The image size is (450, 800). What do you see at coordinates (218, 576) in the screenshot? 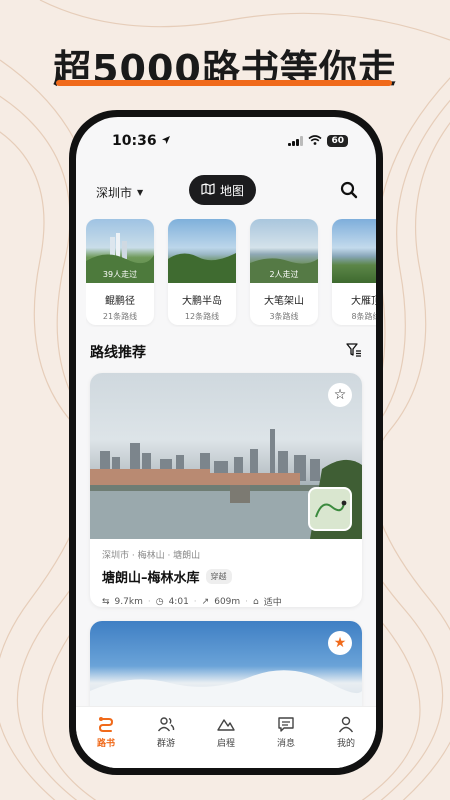
I see `route-type-badge: 穿越` at bounding box center [218, 576].